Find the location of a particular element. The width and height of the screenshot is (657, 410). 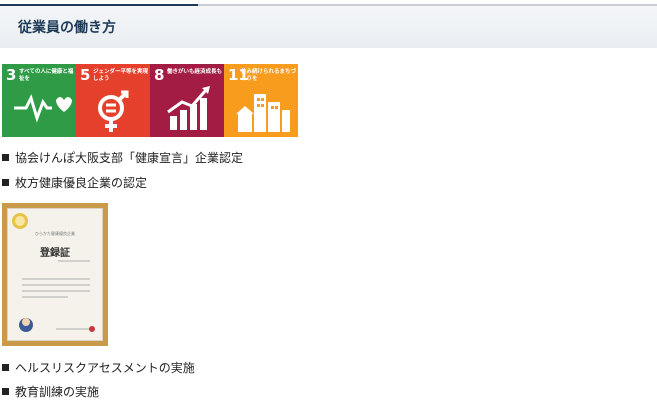

sdg-tile-8: 8 働きがいも経済成長も is located at coordinates (187, 100).